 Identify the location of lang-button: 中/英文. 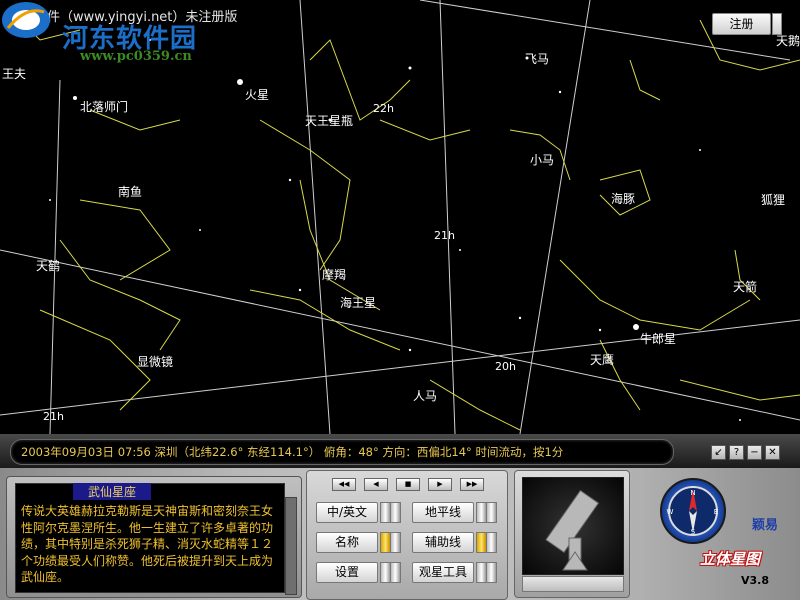
(347, 512).